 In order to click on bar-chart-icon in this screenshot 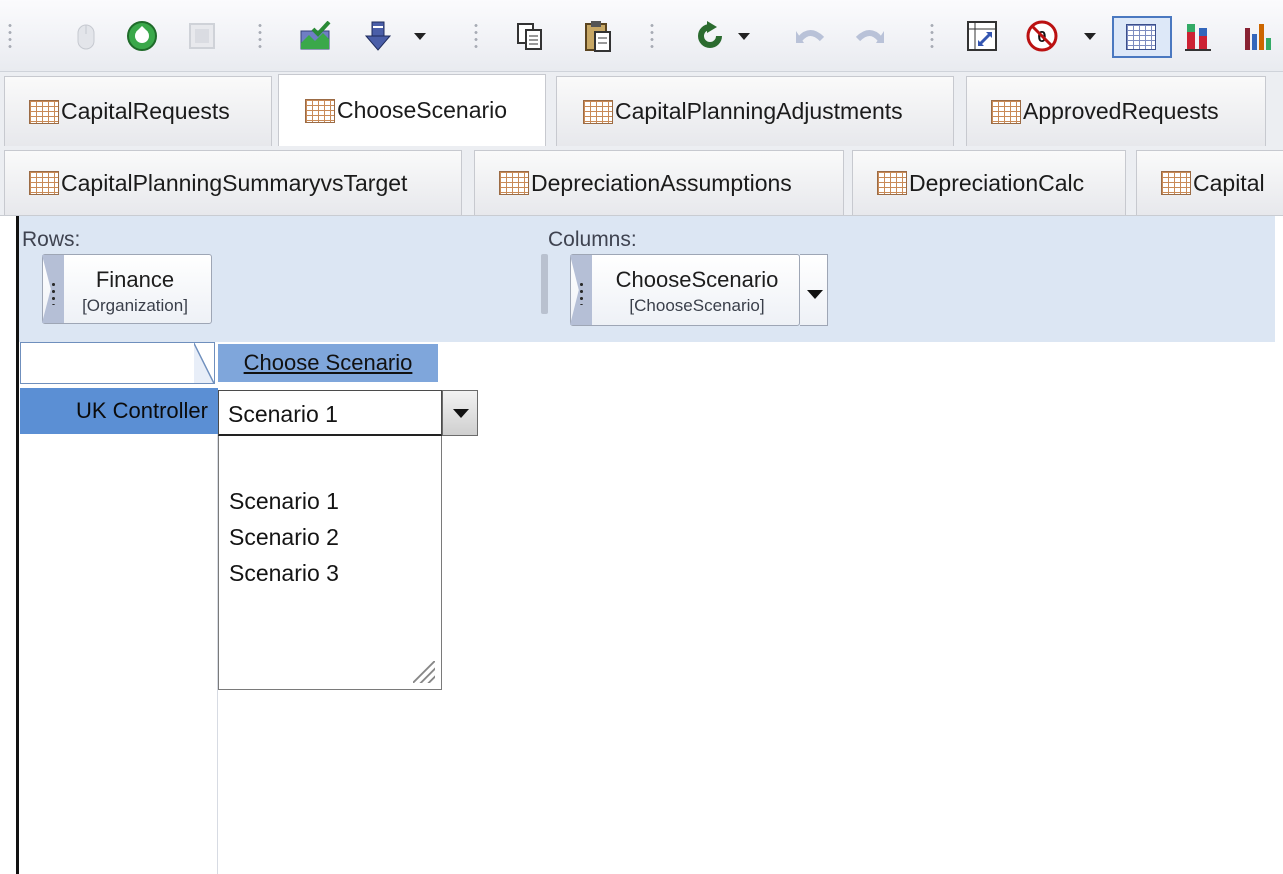, I will do `click(1256, 36)`.